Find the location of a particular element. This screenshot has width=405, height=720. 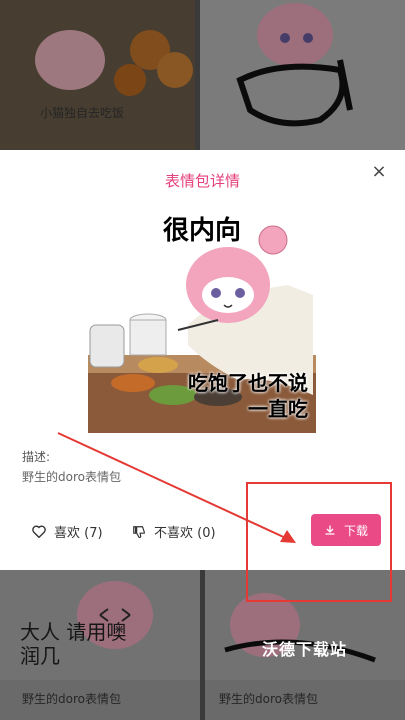

description-label: 描述: is located at coordinates (36, 457).